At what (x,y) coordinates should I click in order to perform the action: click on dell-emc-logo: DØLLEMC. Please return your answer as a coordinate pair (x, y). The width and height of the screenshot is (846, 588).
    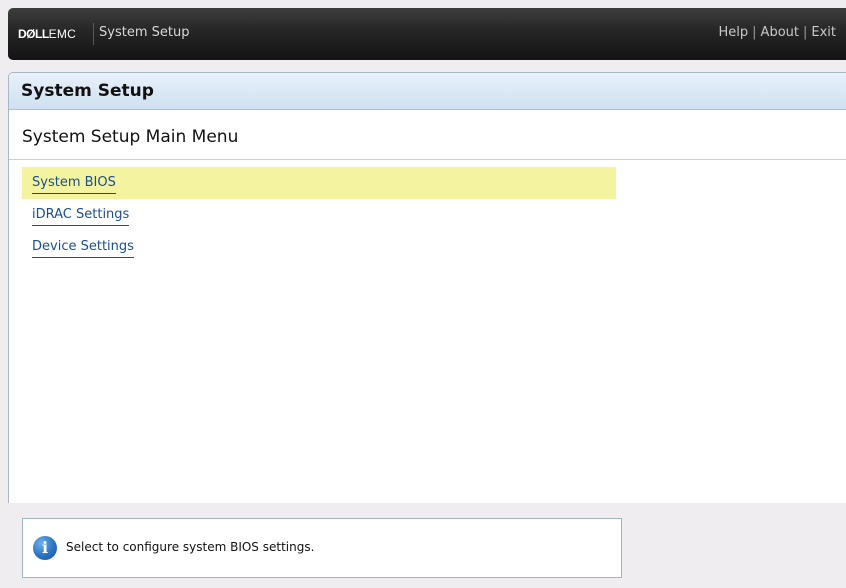
    Looking at the image, I should click on (47, 34).